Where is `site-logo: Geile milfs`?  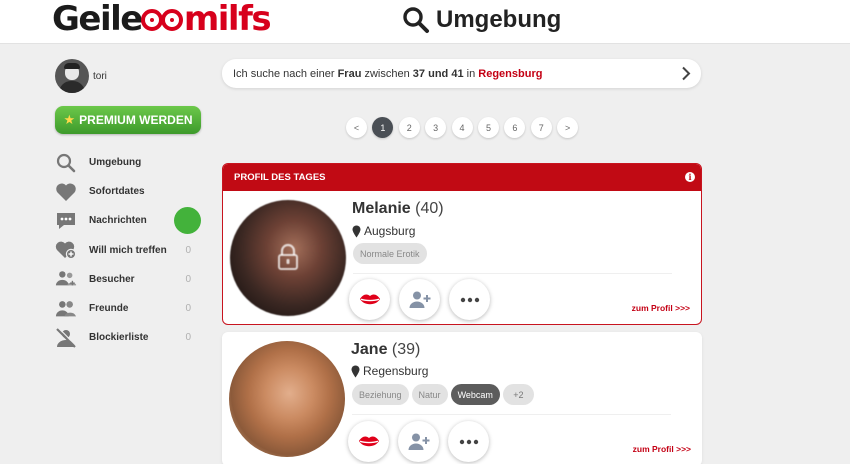 site-logo: Geile milfs is located at coordinates (162, 19).